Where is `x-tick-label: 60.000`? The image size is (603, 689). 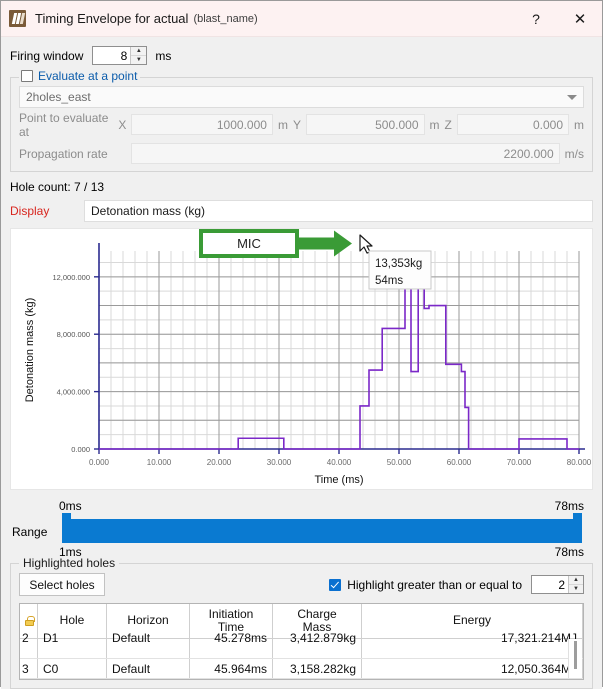
x-tick-label: 60.000 is located at coordinates (459, 462).